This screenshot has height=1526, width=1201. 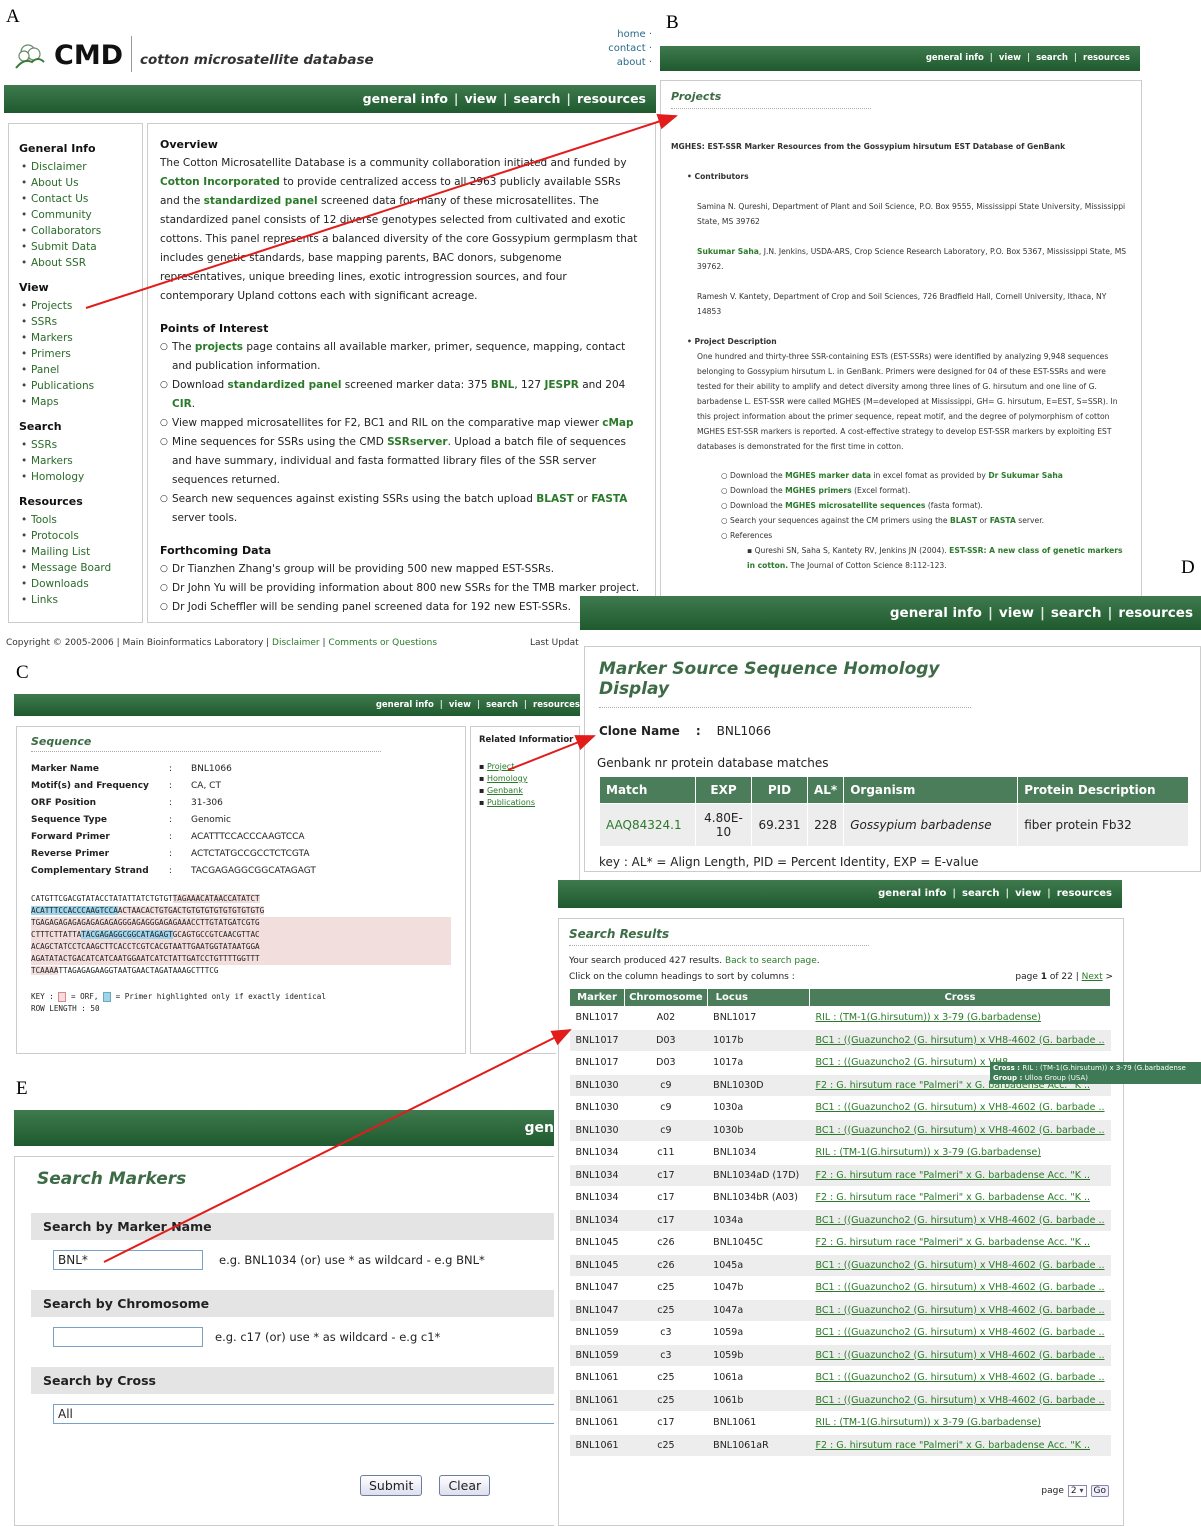 What do you see at coordinates (539, 1128) in the screenshot?
I see `nav-general-info: gen` at bounding box center [539, 1128].